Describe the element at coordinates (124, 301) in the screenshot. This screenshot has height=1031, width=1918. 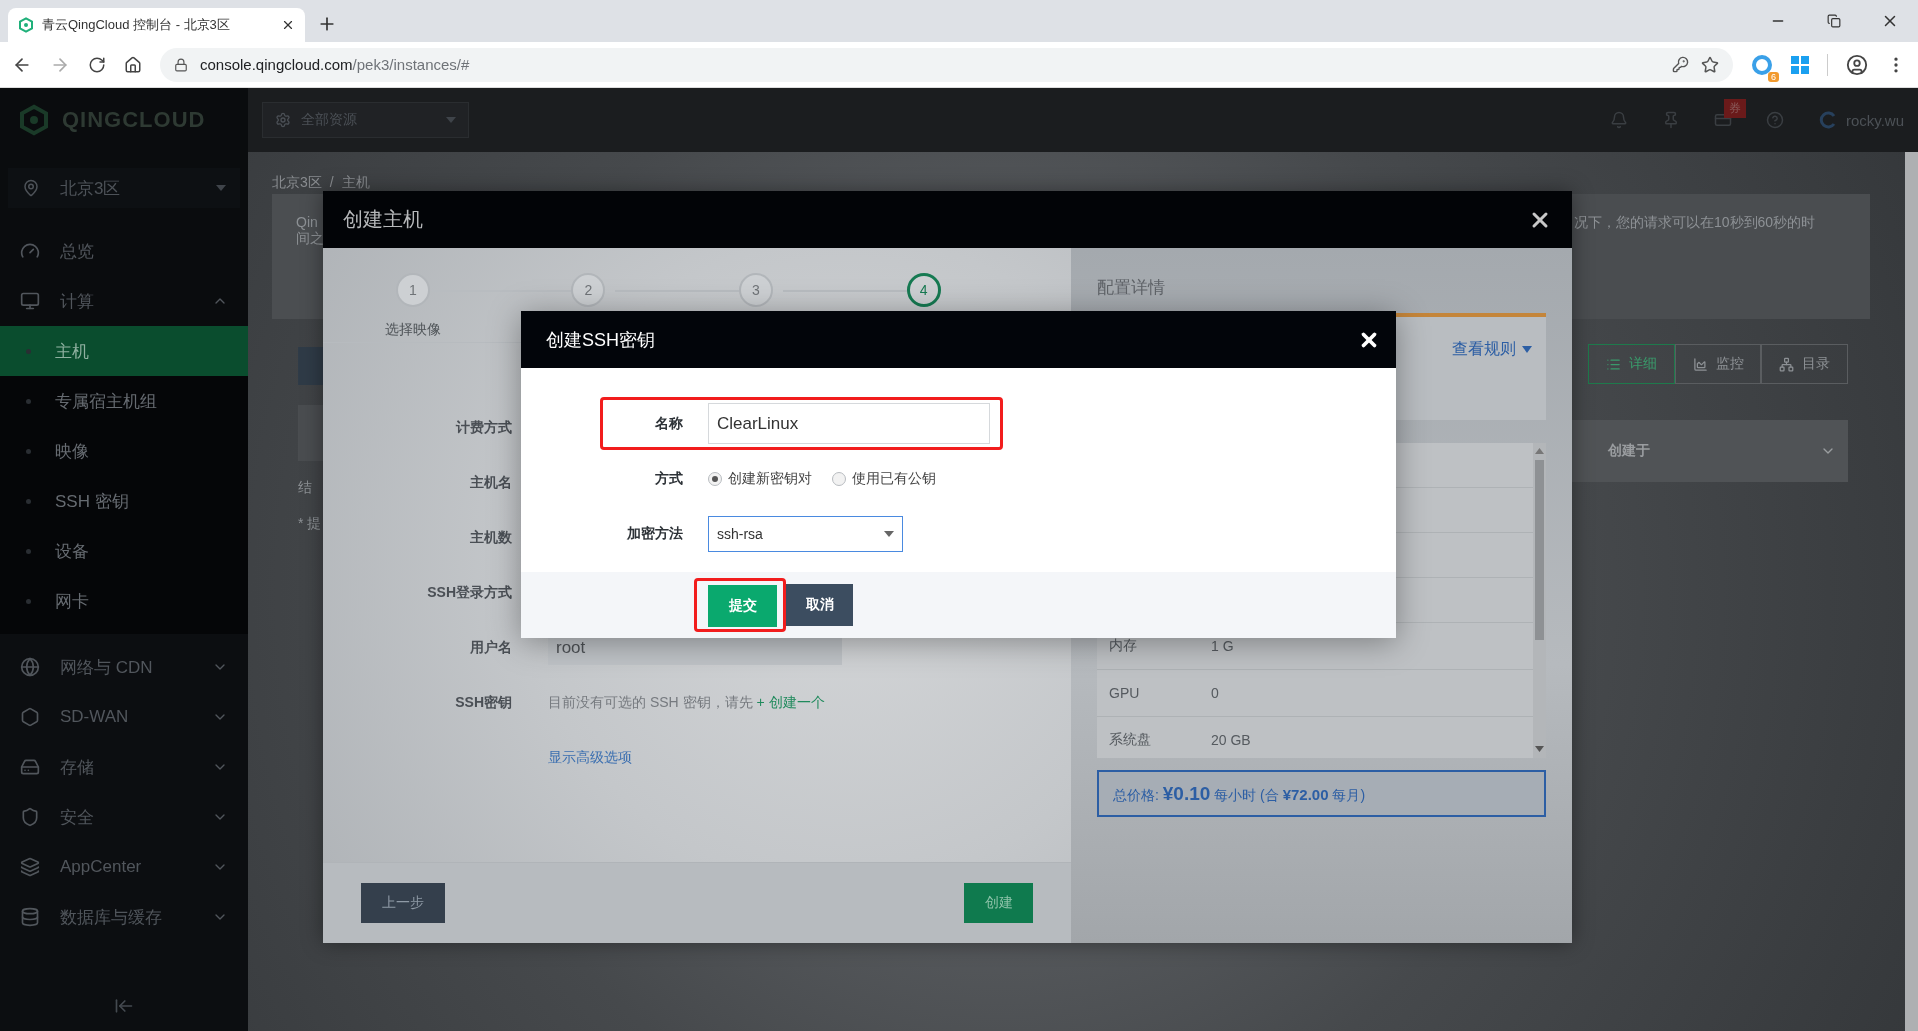
I see `sidebar-item: 计算` at that location.